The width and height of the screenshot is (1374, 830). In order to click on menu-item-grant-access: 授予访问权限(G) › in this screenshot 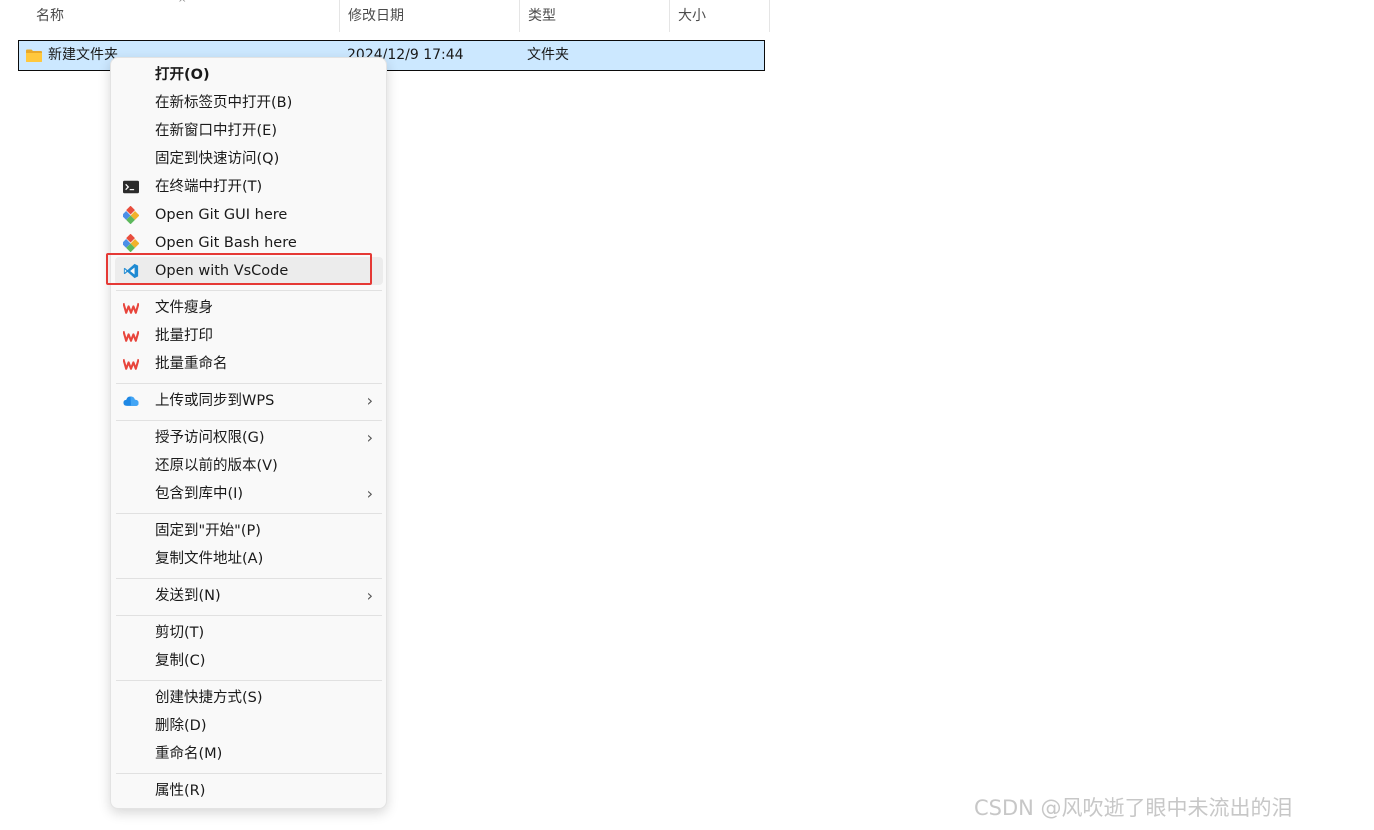, I will do `click(249, 438)`.